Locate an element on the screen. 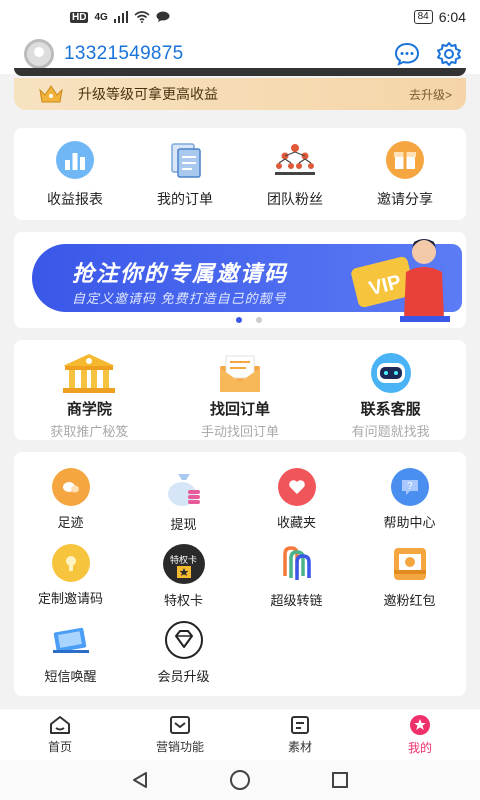 Image resolution: width=480 pixels, height=800 pixels. tab-label: 我的 is located at coordinates (419, 747).